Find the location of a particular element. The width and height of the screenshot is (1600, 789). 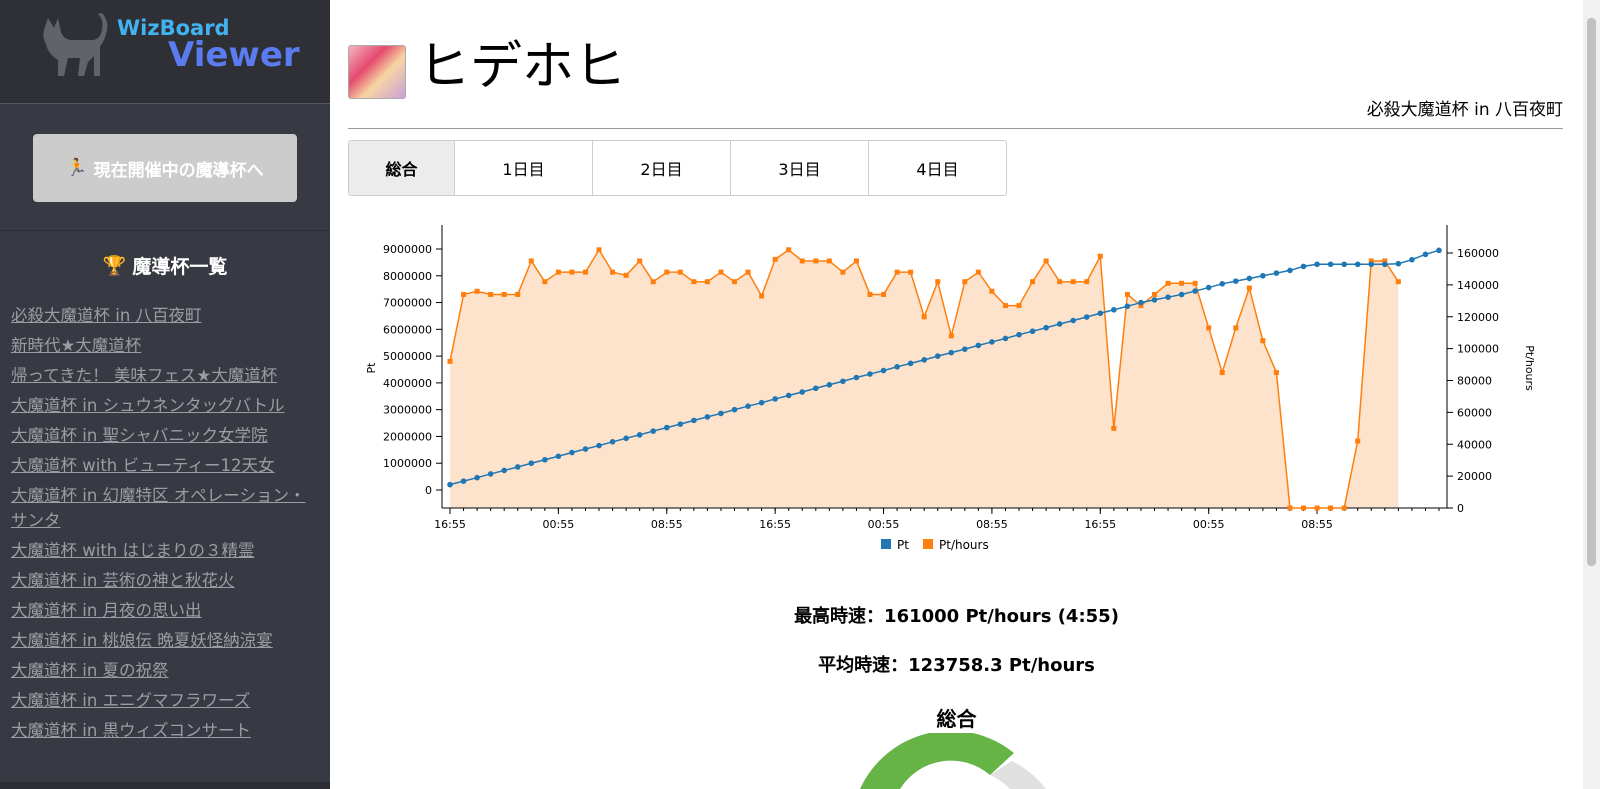

cup-list-item: 大魔道杯 in 黒ウィズコンサート is located at coordinates (161, 730).